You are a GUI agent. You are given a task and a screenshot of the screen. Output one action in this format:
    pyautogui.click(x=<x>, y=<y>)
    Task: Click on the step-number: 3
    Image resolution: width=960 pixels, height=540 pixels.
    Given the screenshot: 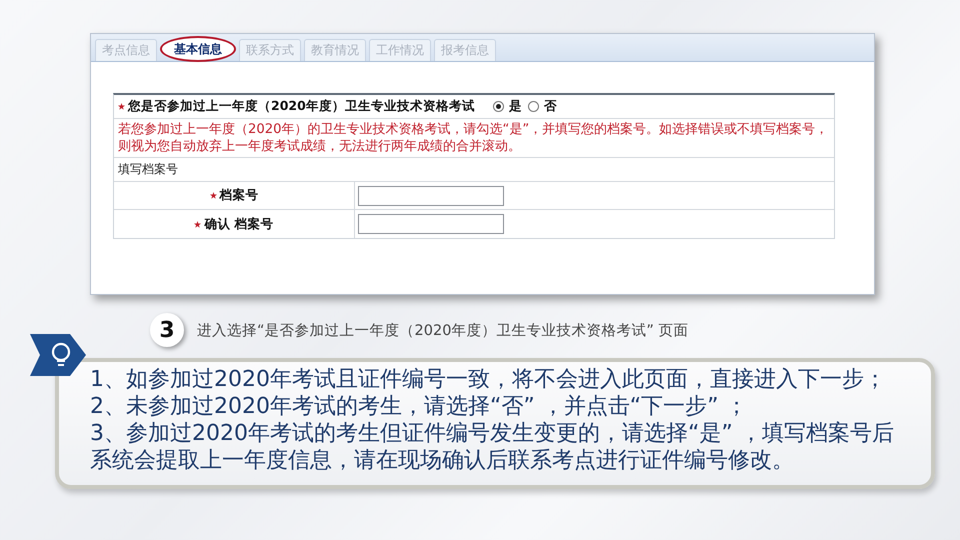 What is the action you would take?
    pyautogui.click(x=167, y=330)
    